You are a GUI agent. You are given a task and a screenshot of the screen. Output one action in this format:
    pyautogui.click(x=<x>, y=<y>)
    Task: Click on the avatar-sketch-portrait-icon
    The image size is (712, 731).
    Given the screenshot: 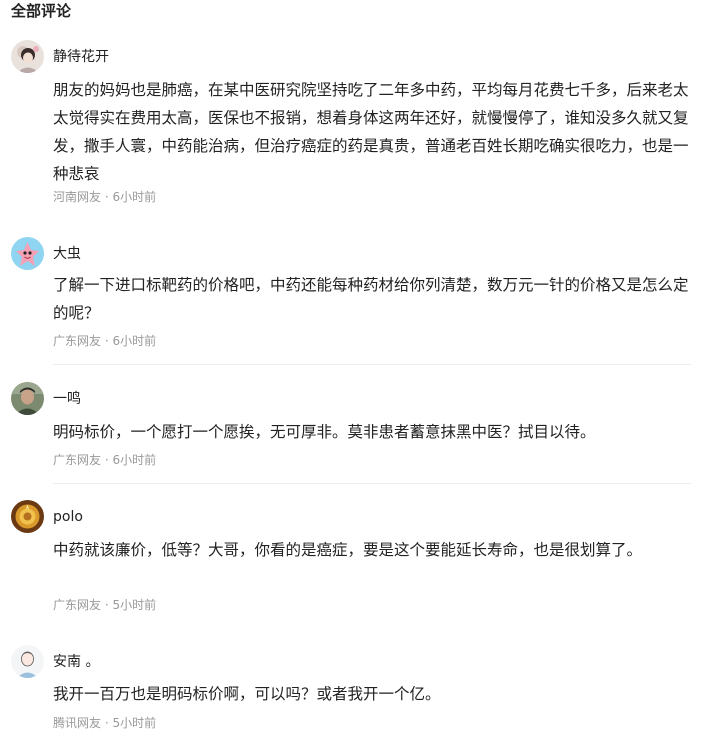 What is the action you would take?
    pyautogui.click(x=27, y=661)
    